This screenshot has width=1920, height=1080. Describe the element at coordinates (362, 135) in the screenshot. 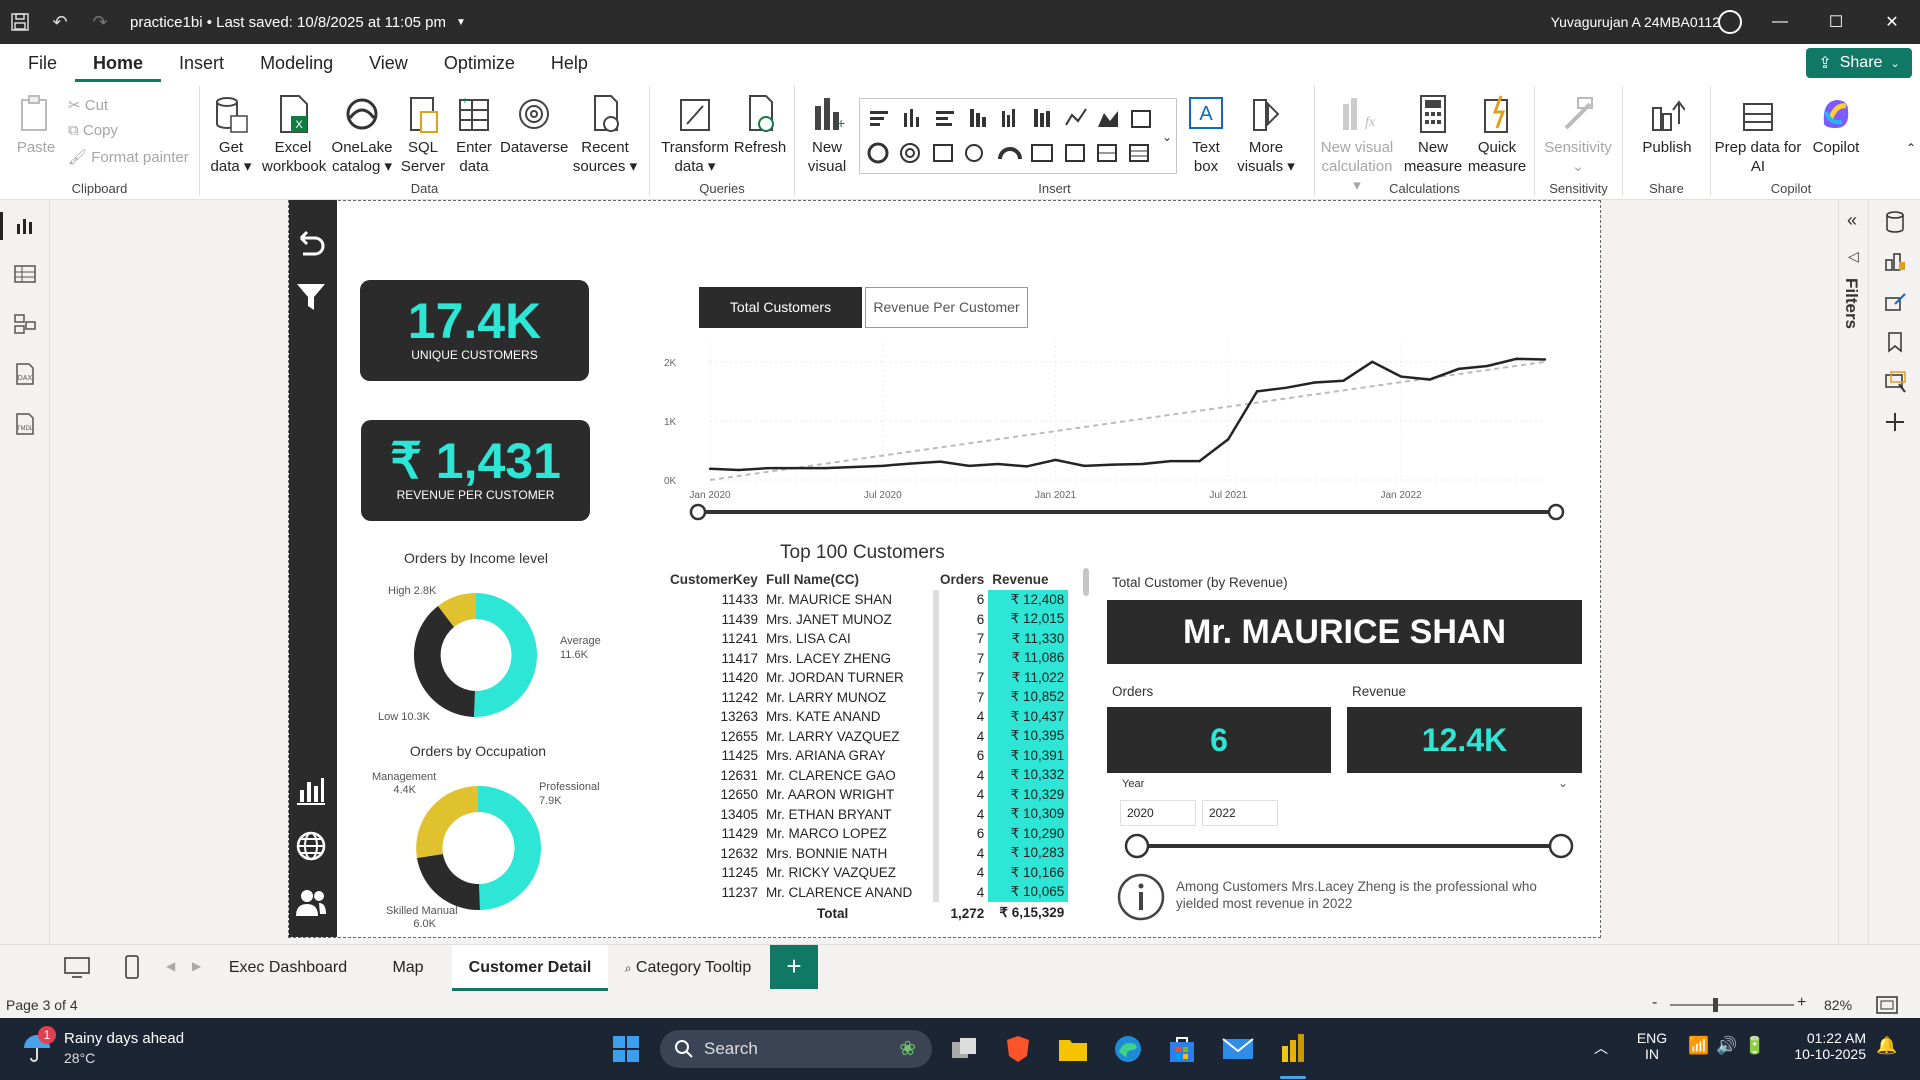

I see `onelake-catalog-button: OneLake catalog ▾` at that location.